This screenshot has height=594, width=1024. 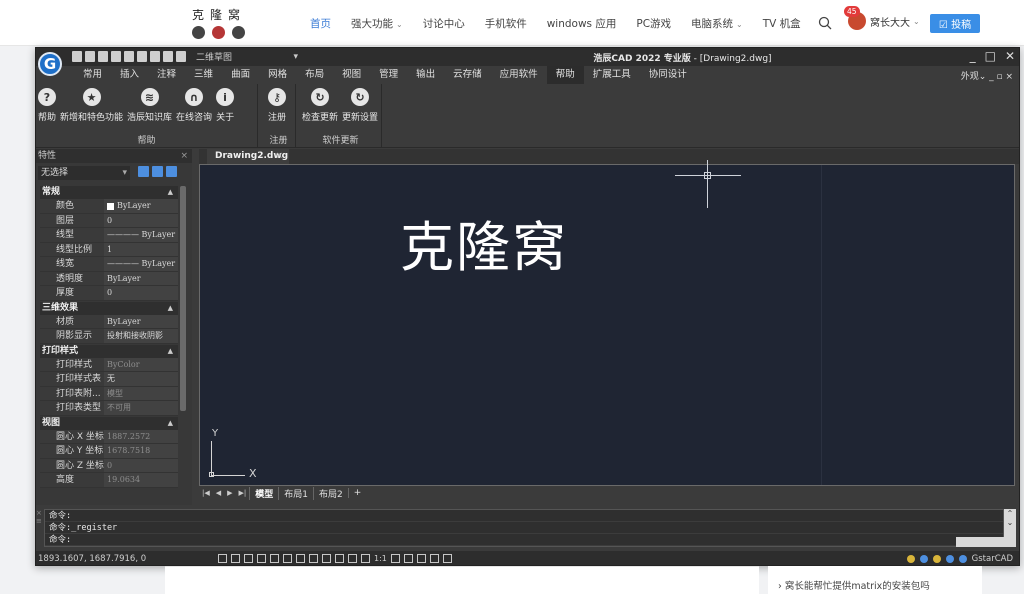 What do you see at coordinates (653, 23) in the screenshot?
I see `nav-pc-games: PC游戏` at bounding box center [653, 23].